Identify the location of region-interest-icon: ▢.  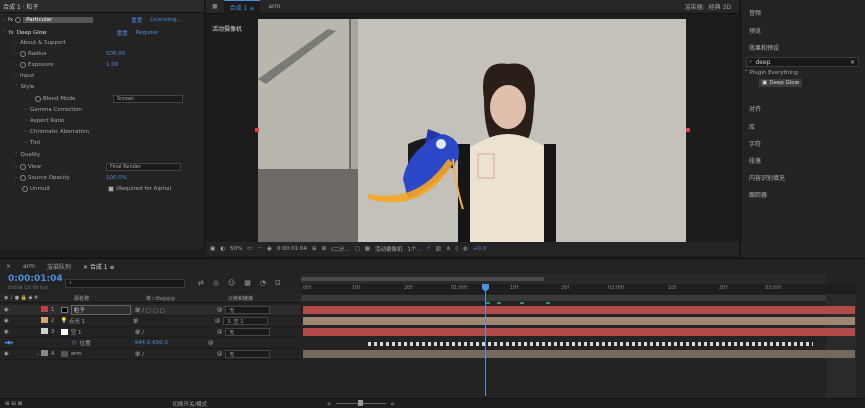
(357, 249).